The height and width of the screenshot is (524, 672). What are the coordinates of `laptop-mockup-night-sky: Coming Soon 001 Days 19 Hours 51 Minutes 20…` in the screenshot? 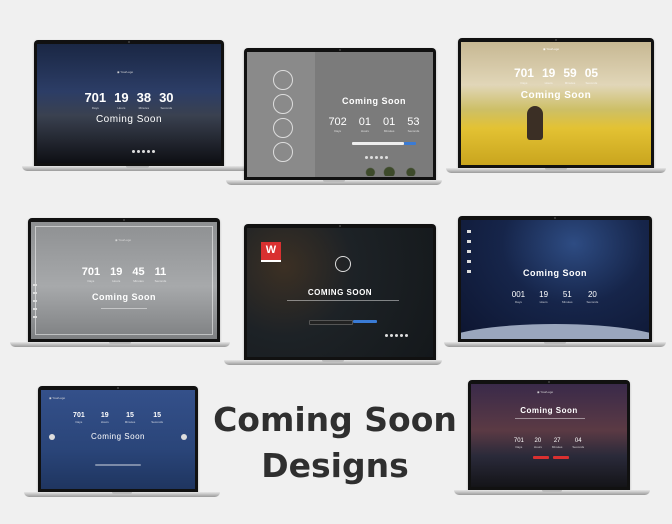 It's located at (555, 283).